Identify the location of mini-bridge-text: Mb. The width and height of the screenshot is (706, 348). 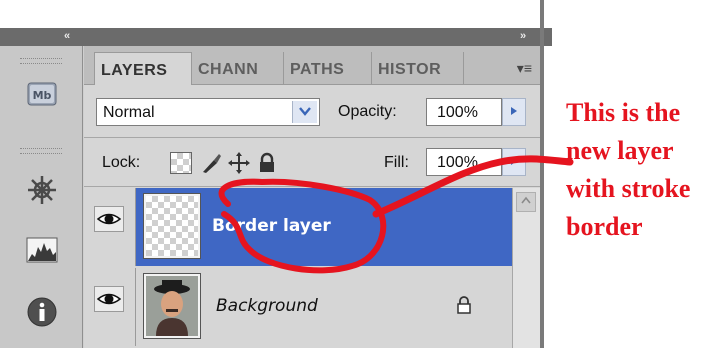
(42, 95).